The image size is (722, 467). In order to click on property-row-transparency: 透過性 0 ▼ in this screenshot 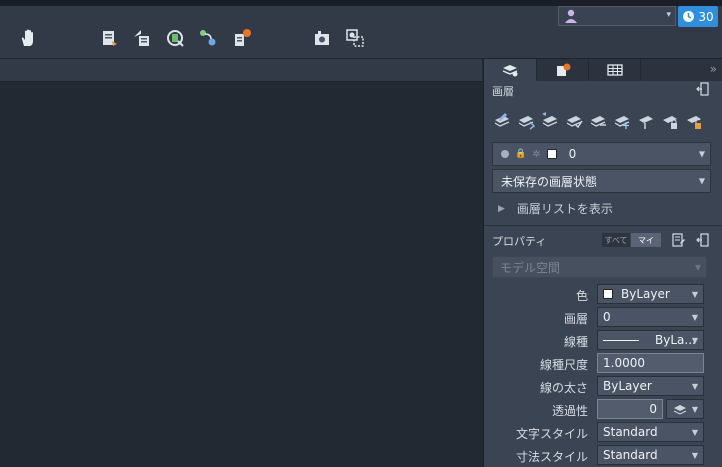, I will do `click(603, 410)`.